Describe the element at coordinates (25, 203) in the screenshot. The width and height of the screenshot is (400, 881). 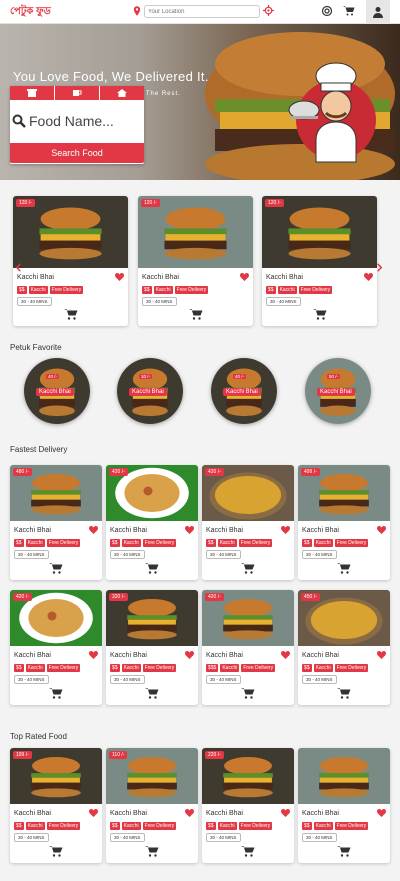
I see `price-badge: 120 /-` at that location.